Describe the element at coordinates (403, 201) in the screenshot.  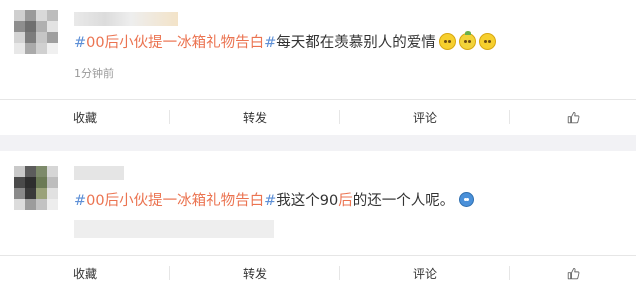
I see `post-body-end: 的还一个人呢。` at that location.